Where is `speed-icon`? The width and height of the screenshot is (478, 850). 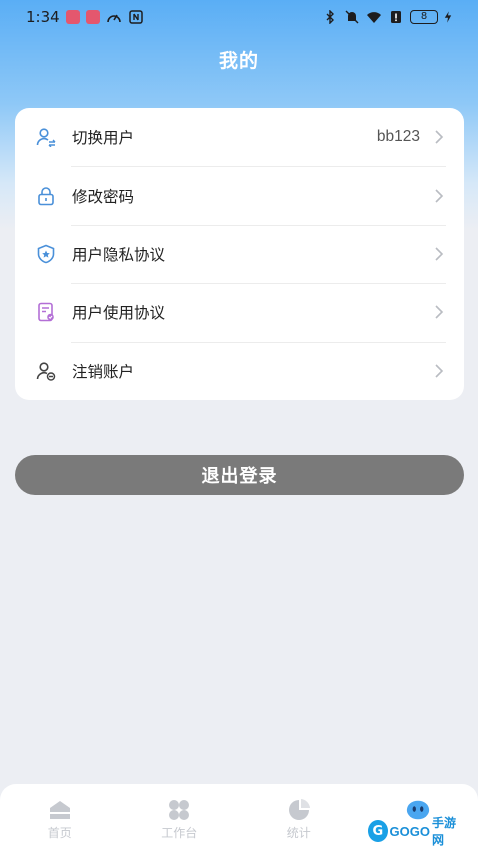
speed-icon is located at coordinates (113, 18).